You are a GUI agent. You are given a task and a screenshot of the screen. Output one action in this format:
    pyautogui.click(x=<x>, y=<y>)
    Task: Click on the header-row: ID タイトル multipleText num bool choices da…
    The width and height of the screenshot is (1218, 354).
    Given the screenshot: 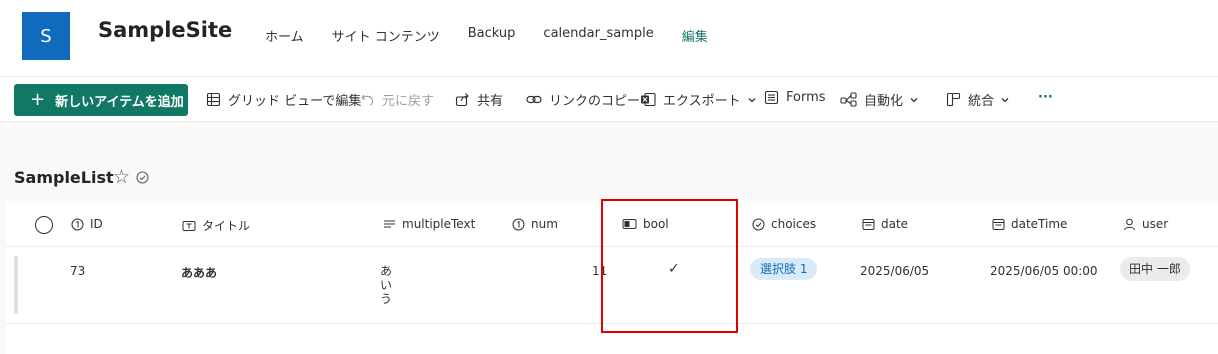 What is the action you would take?
    pyautogui.click(x=612, y=224)
    